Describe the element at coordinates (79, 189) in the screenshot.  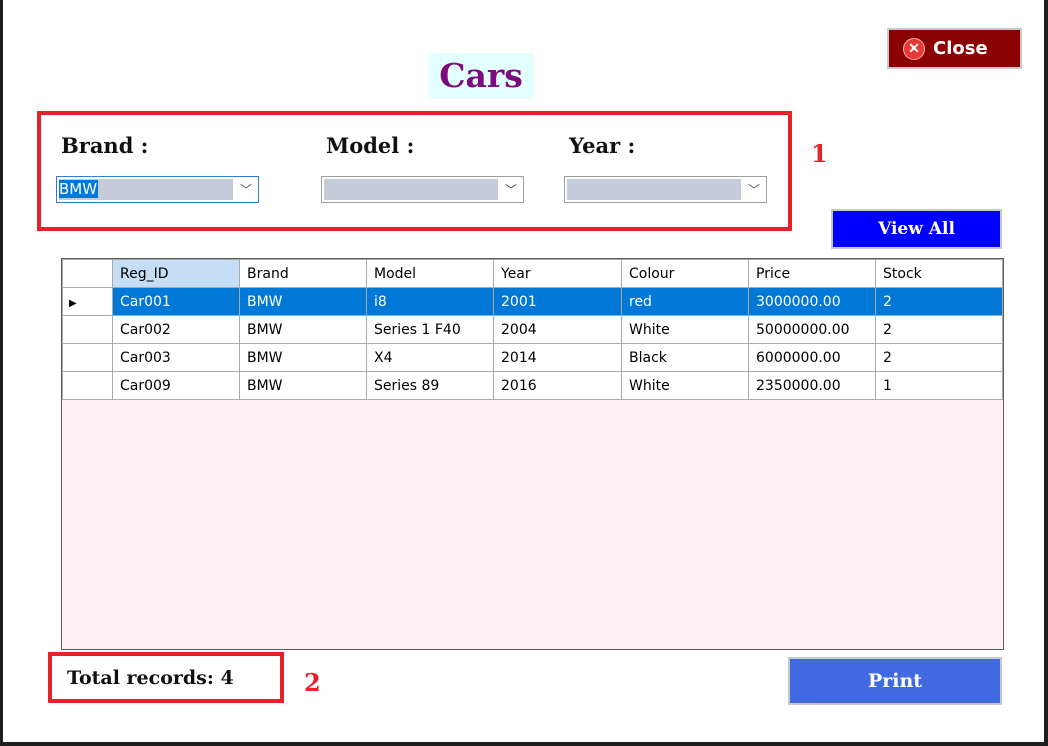
I see `brand-dropdown-value: BMW` at that location.